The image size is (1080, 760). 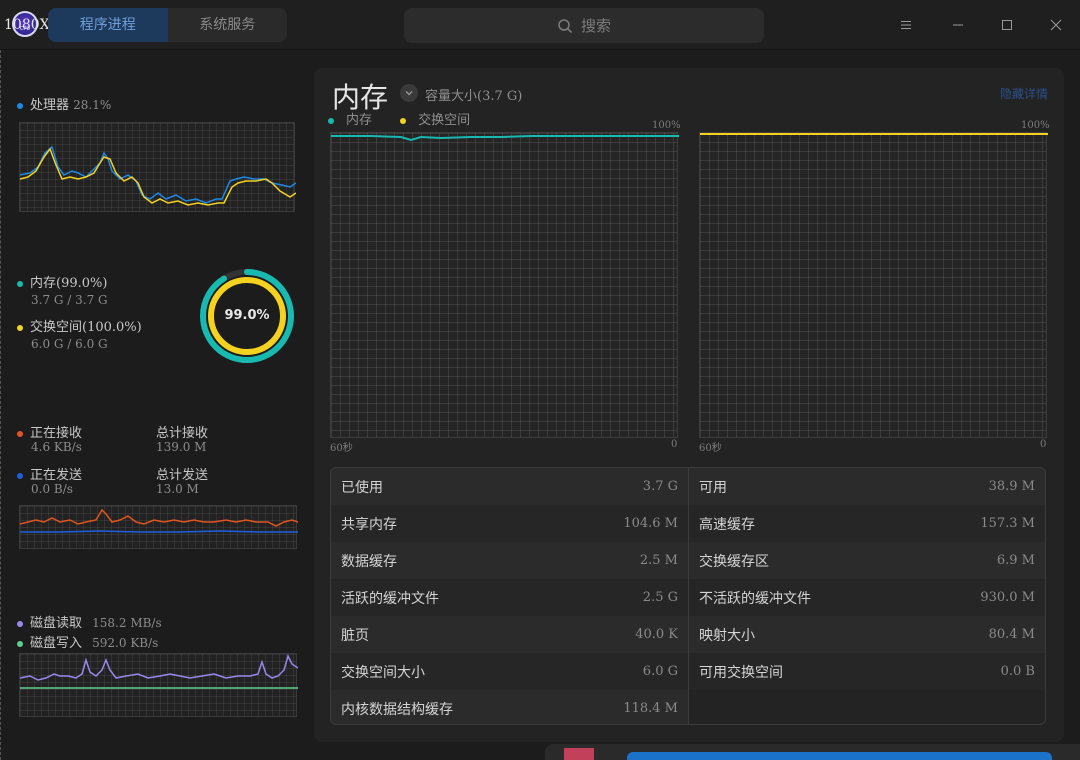 I want to click on mem-chart-max-label: 100%, so click(x=666, y=125).